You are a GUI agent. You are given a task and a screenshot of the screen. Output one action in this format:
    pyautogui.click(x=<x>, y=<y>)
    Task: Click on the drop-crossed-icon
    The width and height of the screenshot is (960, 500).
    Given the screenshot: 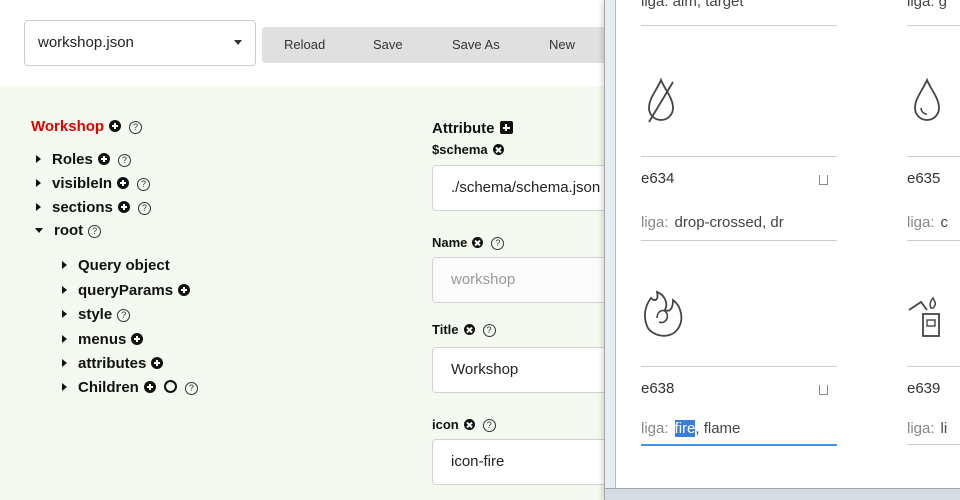 What is the action you would take?
    pyautogui.click(x=661, y=102)
    